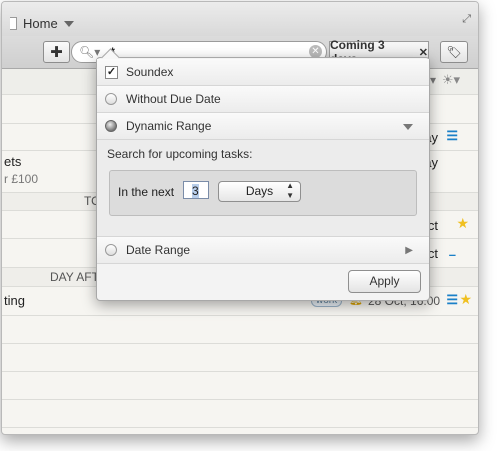 Image resolution: width=500 pixels, height=451 pixels. What do you see at coordinates (13, 23) in the screenshot?
I see `document-icon` at bounding box center [13, 23].